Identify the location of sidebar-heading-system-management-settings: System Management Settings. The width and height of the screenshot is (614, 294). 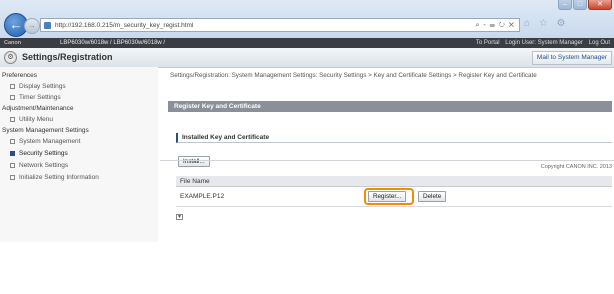
(45, 130).